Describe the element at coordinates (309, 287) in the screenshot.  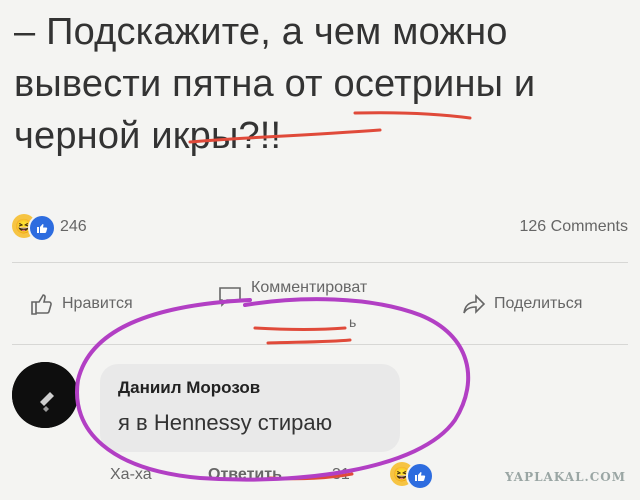
I see `comment-label: Комментироват` at that location.